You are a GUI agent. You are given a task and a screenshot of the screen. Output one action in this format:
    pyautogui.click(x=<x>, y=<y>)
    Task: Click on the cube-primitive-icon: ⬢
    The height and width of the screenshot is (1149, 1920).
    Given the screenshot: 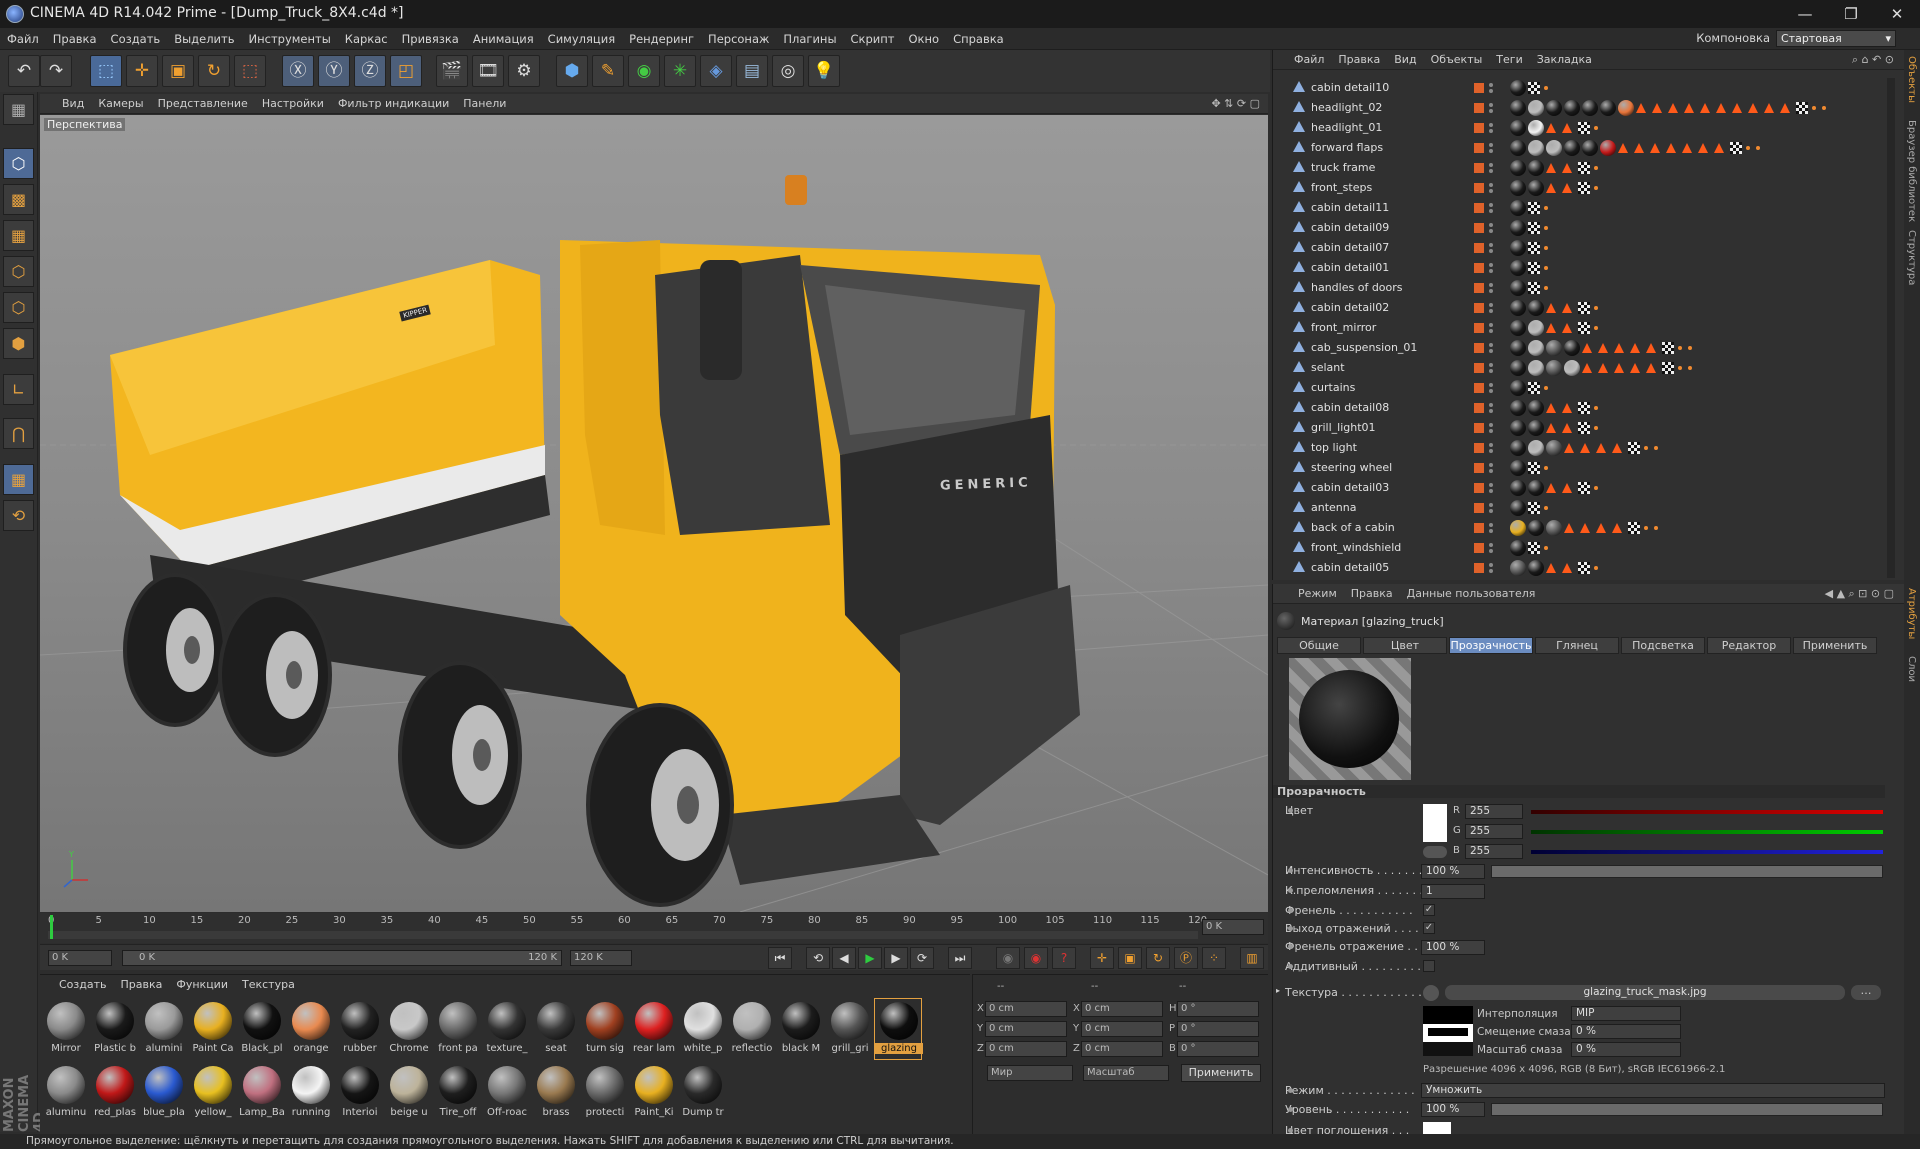 What is the action you would take?
    pyautogui.click(x=572, y=71)
    